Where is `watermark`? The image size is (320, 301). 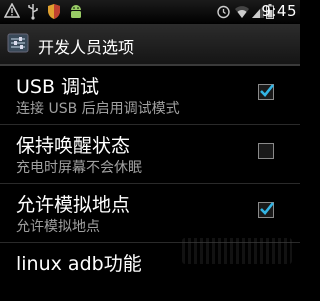 watermark is located at coordinates (237, 251).